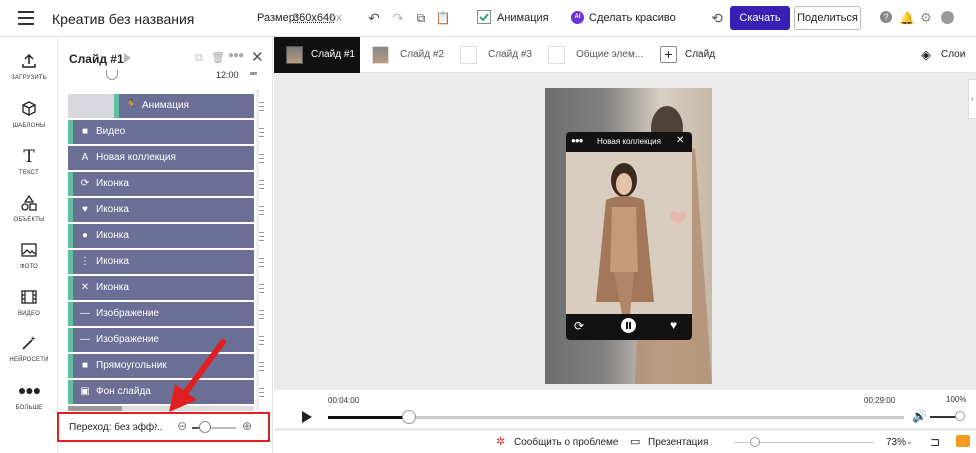 The width and height of the screenshot is (976, 453). I want to click on transition-zoom-knob, so click(205, 427).